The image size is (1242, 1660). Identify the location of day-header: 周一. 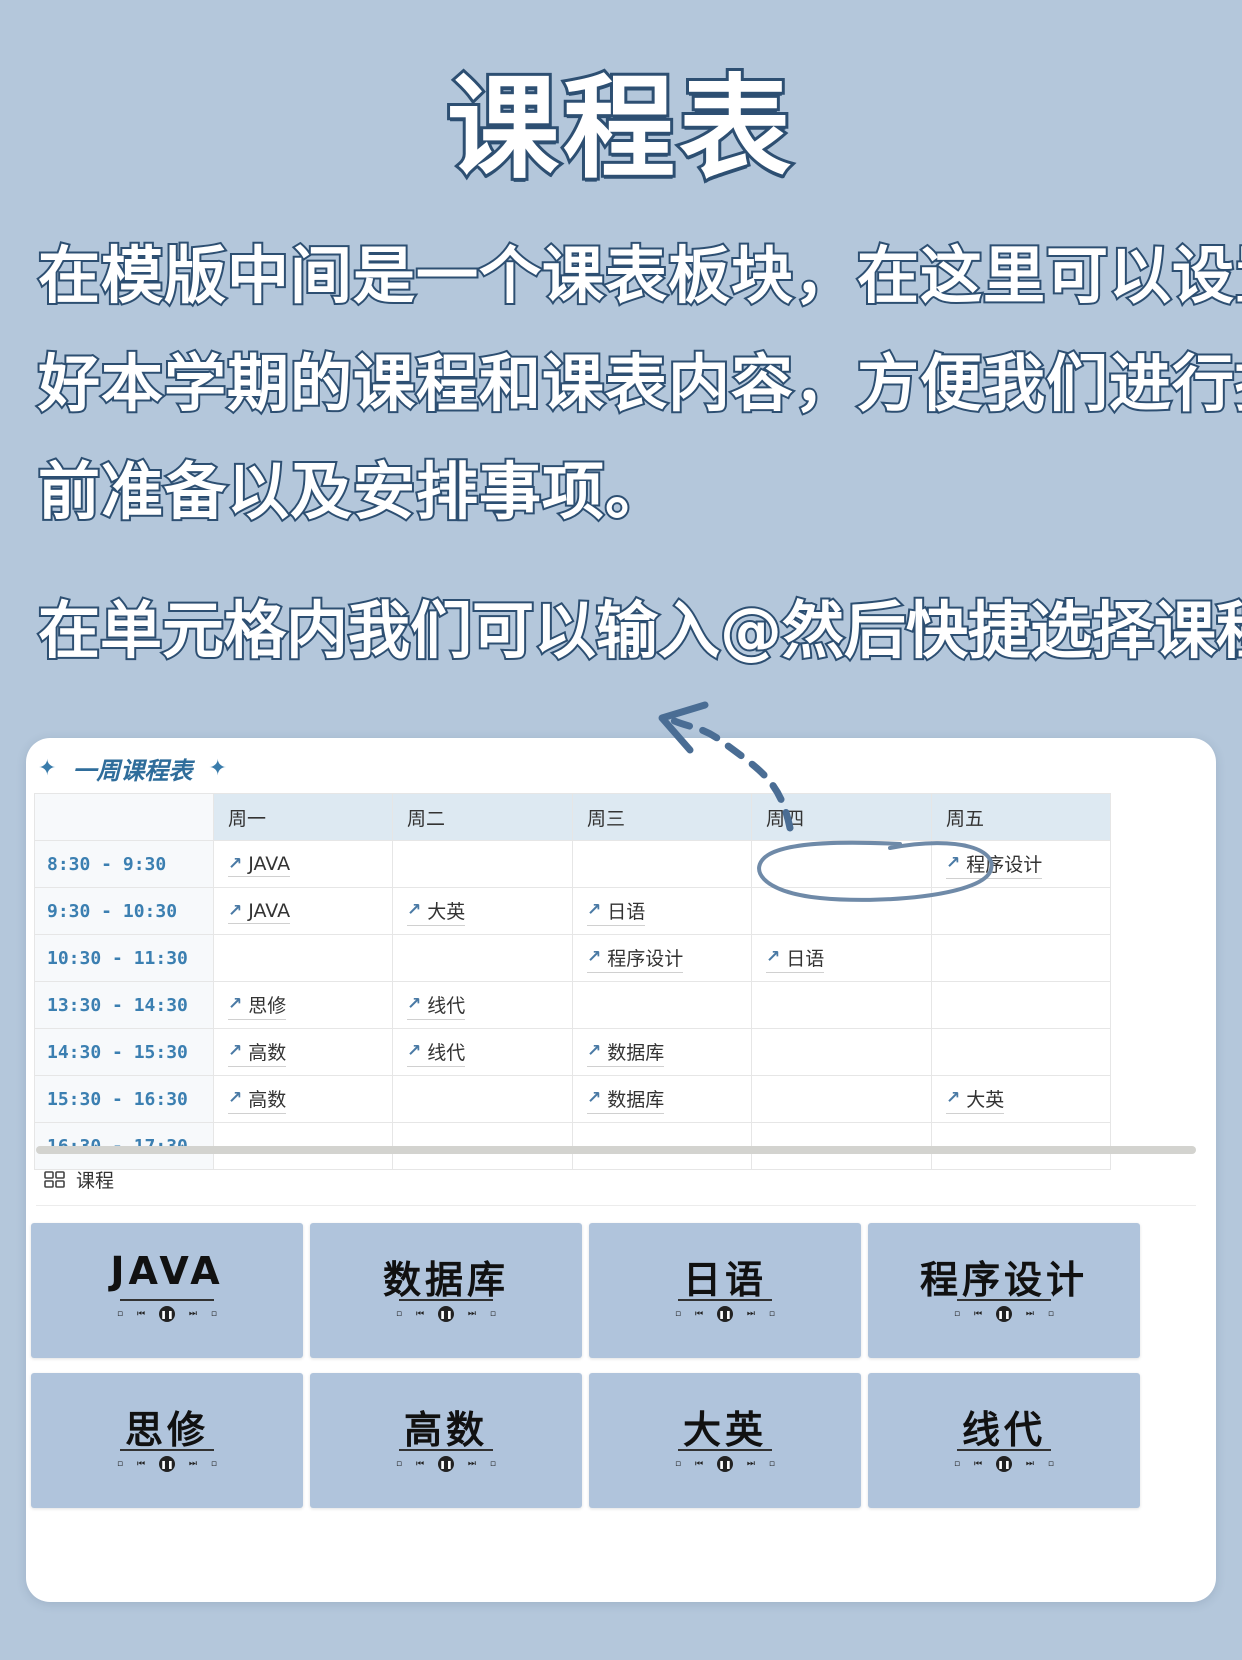
(303, 817).